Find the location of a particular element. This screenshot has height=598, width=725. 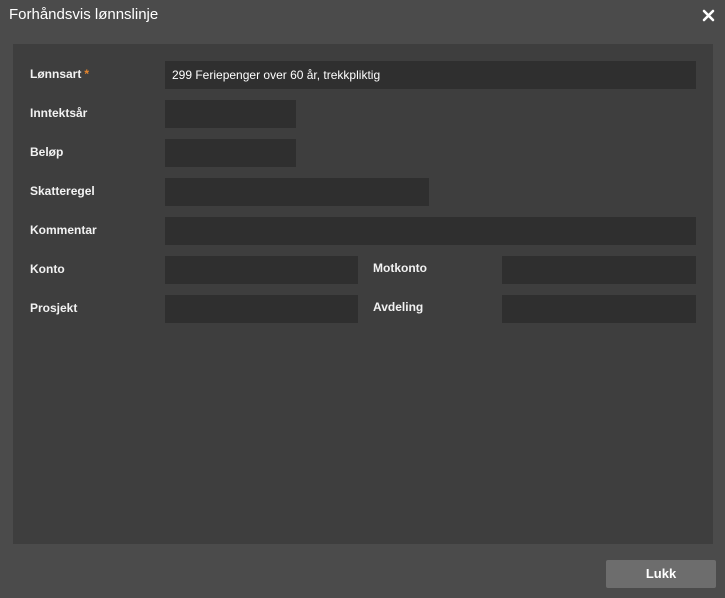

skatteregel-label: Skatteregel is located at coordinates (62, 191).